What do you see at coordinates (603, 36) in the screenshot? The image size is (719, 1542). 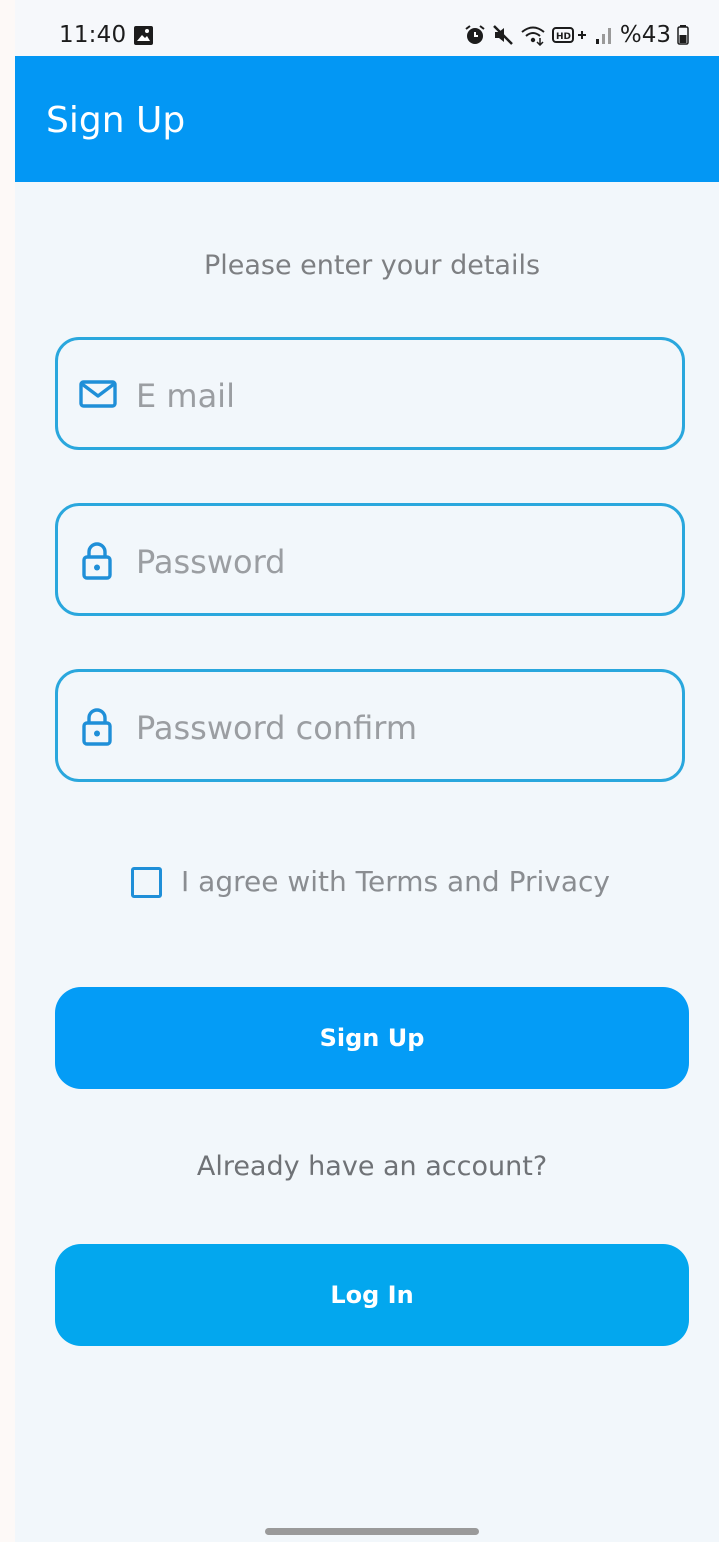 I see `signal-icon` at bounding box center [603, 36].